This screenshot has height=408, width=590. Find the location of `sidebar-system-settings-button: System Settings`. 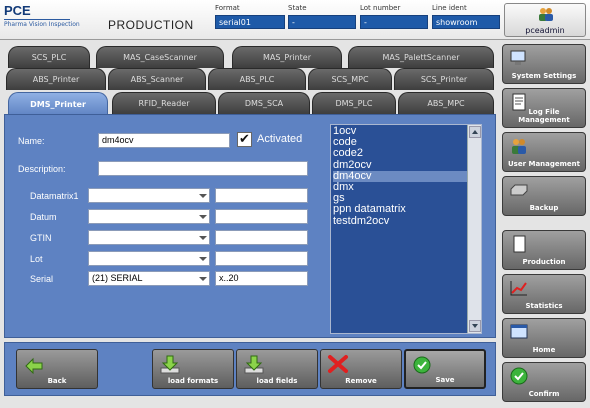

sidebar-system-settings-button: System Settings is located at coordinates (544, 64).